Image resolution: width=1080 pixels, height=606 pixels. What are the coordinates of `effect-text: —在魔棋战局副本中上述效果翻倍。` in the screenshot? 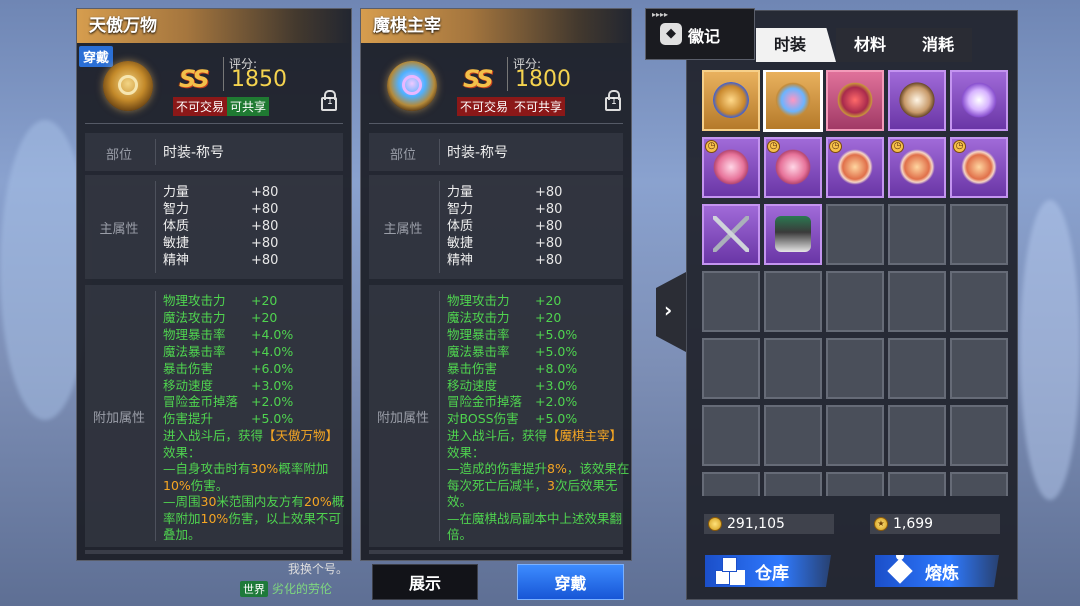 It's located at (535, 526).